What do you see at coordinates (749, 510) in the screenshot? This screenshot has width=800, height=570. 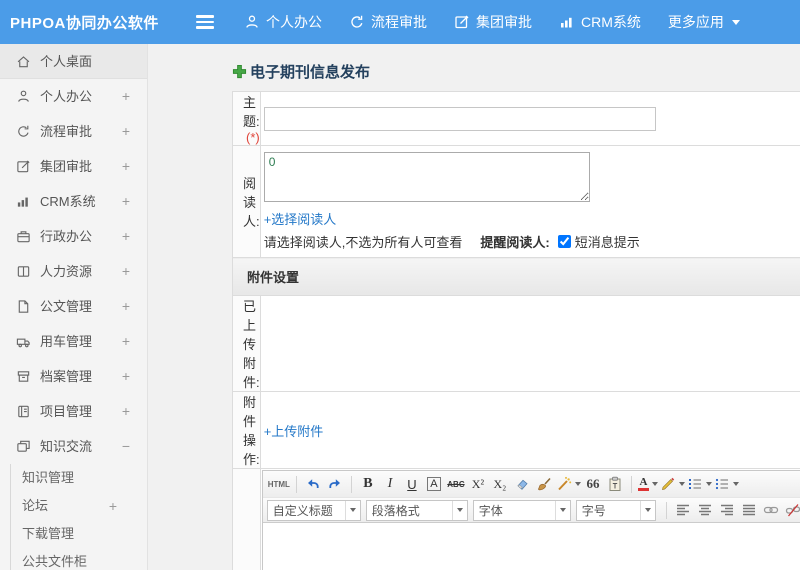 I see `justify-button` at bounding box center [749, 510].